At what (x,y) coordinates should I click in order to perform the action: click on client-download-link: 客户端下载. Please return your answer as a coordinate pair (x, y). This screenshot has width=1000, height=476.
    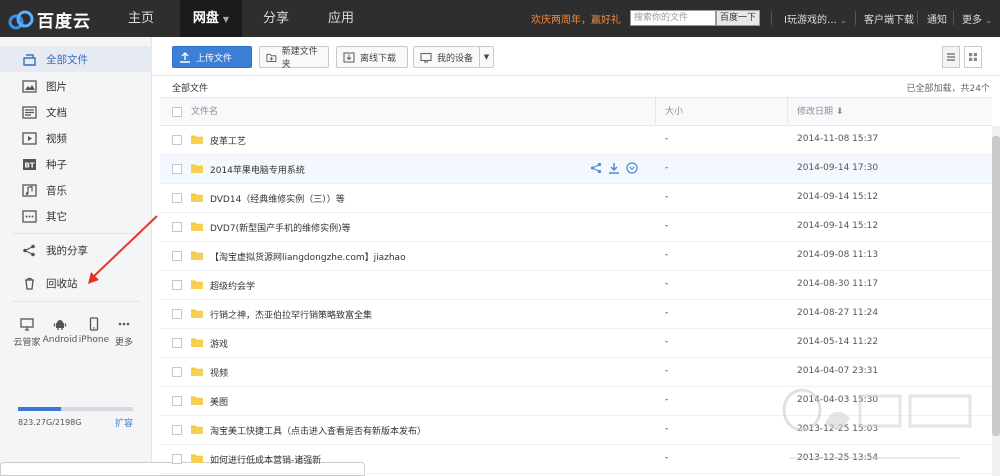
    Looking at the image, I should click on (889, 18).